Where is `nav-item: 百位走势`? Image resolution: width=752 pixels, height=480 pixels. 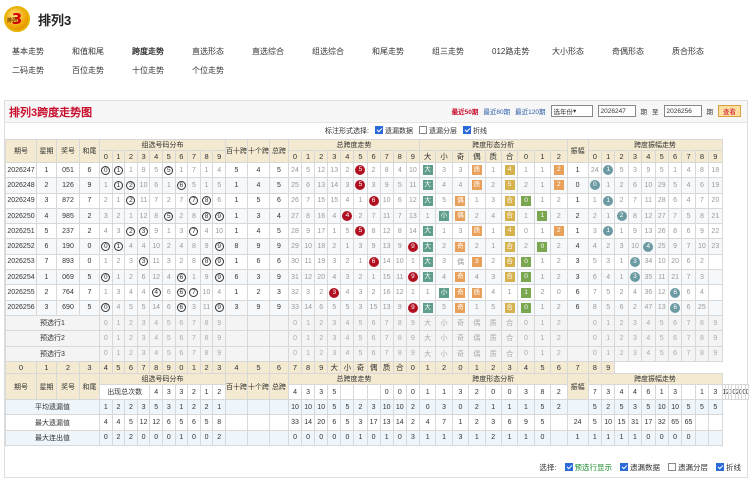 nav-item: 百位走势 is located at coordinates (102, 70).